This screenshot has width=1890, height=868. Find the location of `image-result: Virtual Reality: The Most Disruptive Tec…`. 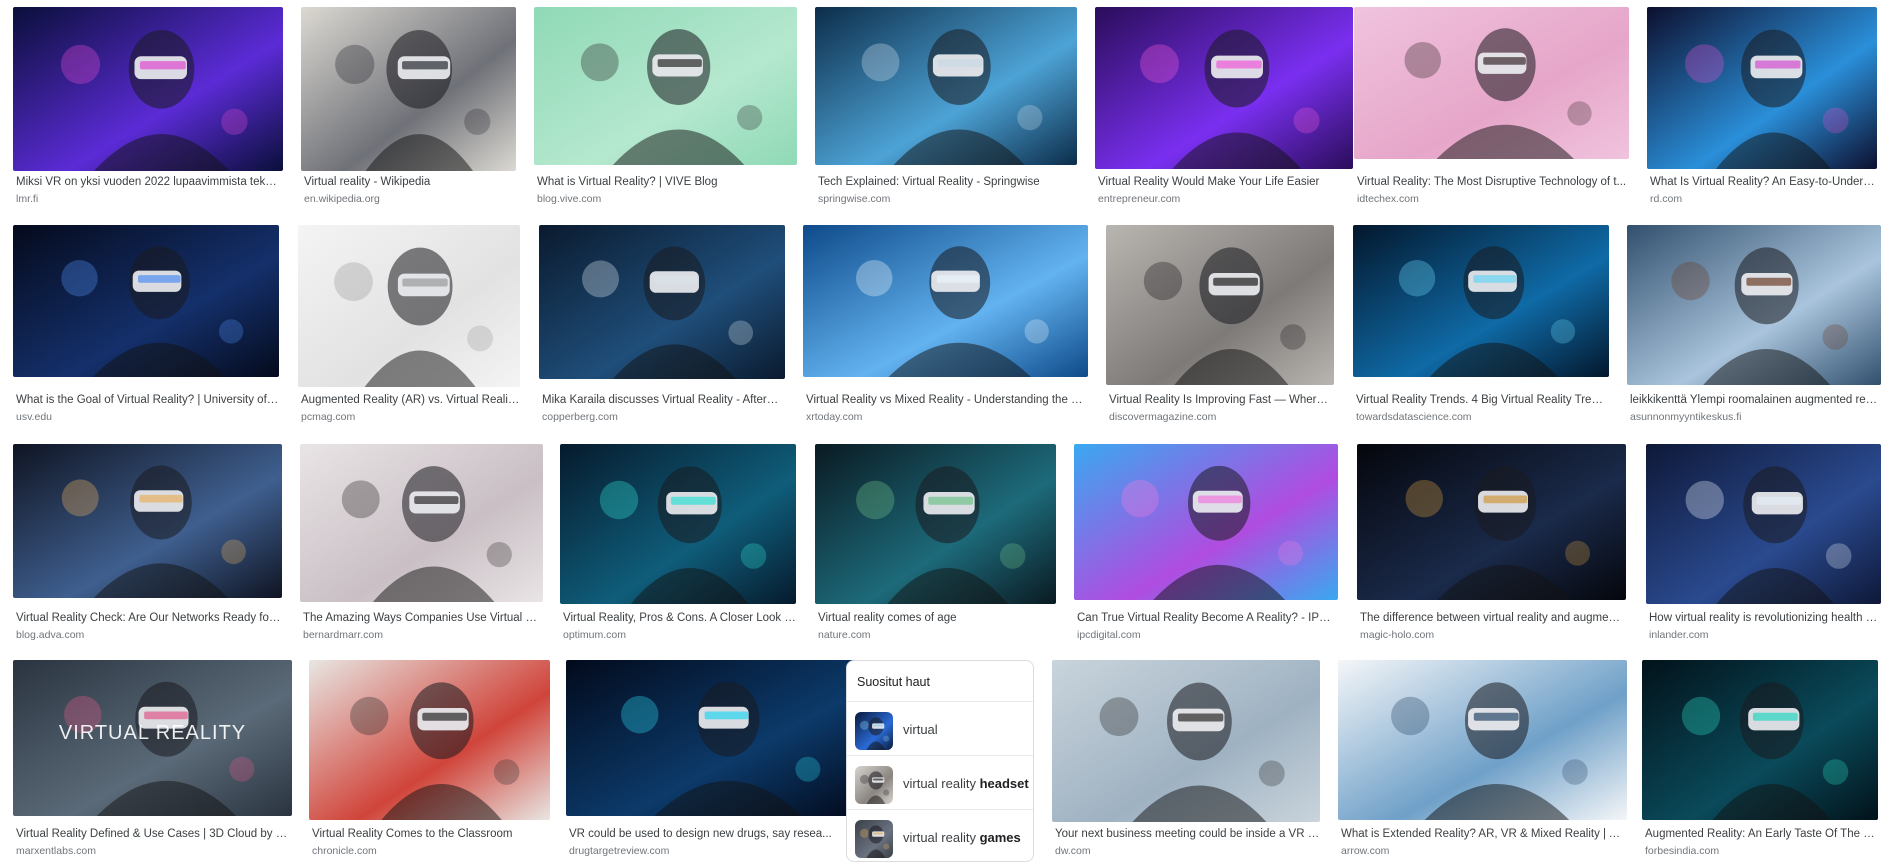

image-result: Virtual Reality: The Most Disruptive Tec… is located at coordinates (1491, 107).